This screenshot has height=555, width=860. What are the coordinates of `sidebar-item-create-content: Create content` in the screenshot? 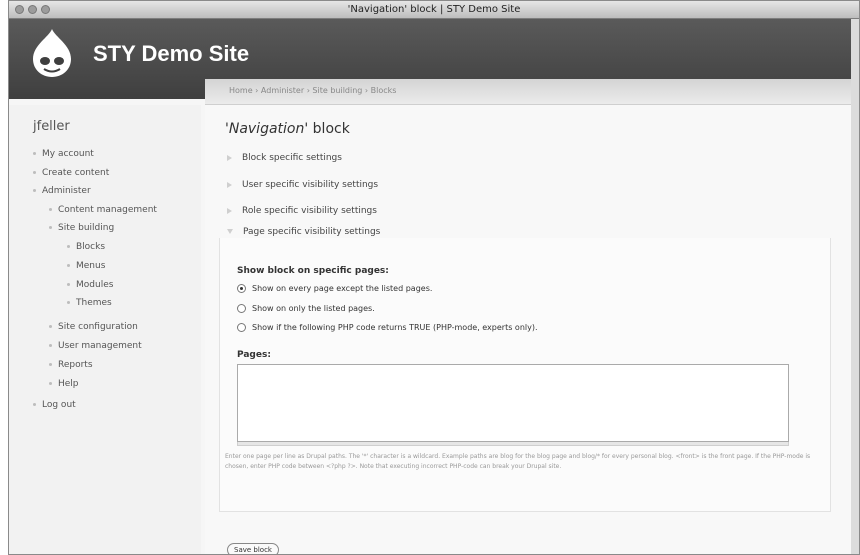 It's located at (71, 173).